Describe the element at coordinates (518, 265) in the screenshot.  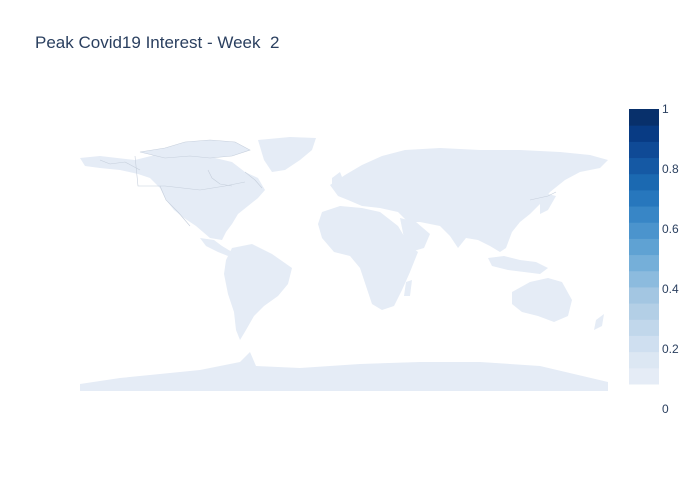
I see `southeast-asia-islands` at that location.